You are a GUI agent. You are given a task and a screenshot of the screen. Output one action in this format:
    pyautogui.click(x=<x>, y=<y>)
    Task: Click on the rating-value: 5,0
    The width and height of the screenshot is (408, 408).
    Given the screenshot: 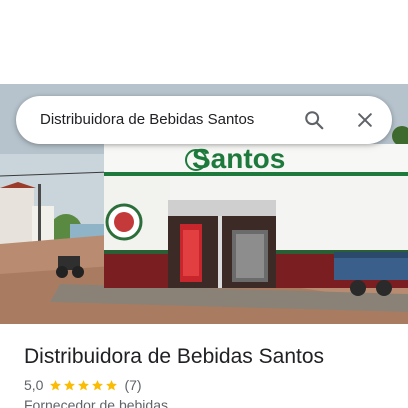 What is the action you would take?
    pyautogui.click(x=34, y=385)
    